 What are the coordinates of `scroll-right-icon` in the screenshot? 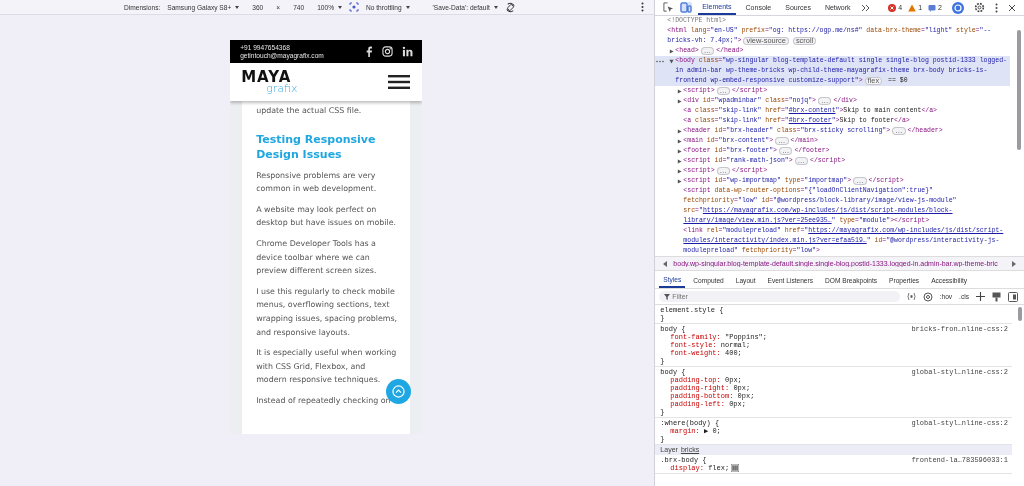 It's located at (1013, 263).